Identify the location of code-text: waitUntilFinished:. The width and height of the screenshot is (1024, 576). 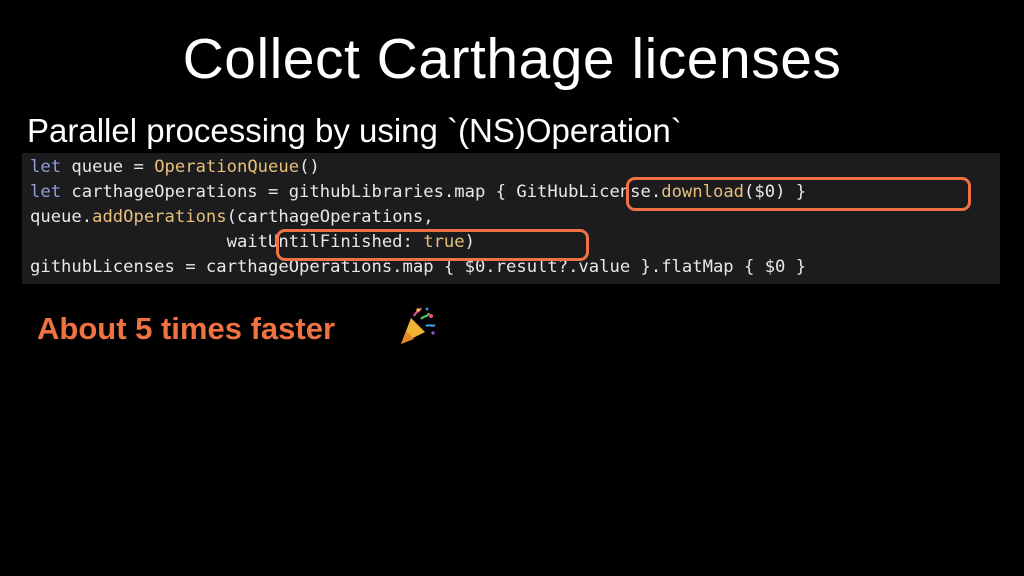
(325, 242).